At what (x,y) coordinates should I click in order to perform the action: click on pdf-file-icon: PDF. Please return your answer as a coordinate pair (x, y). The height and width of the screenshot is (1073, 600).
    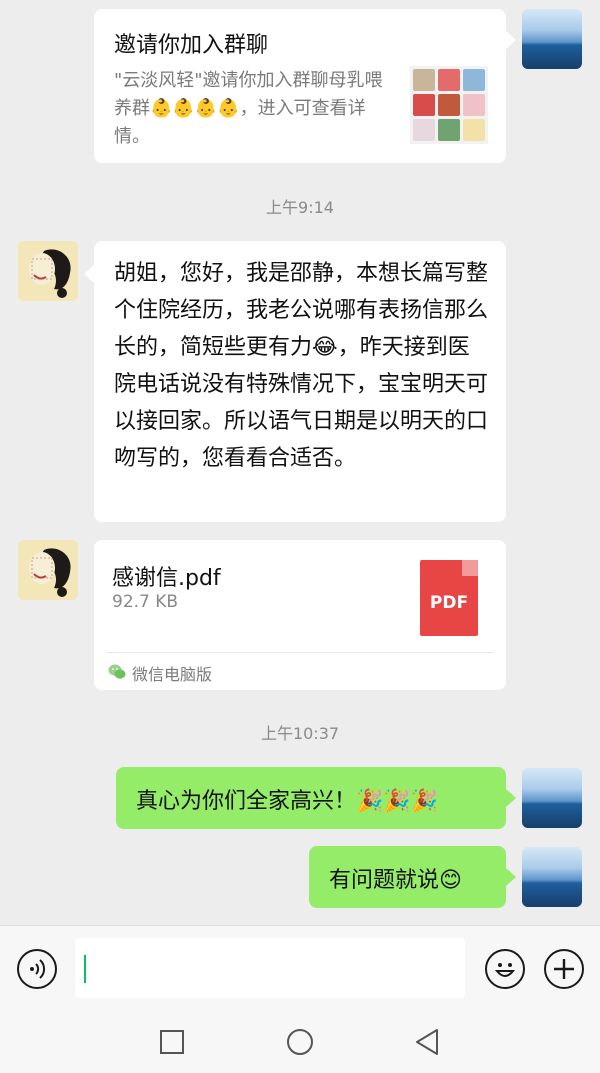
    Looking at the image, I should click on (449, 598).